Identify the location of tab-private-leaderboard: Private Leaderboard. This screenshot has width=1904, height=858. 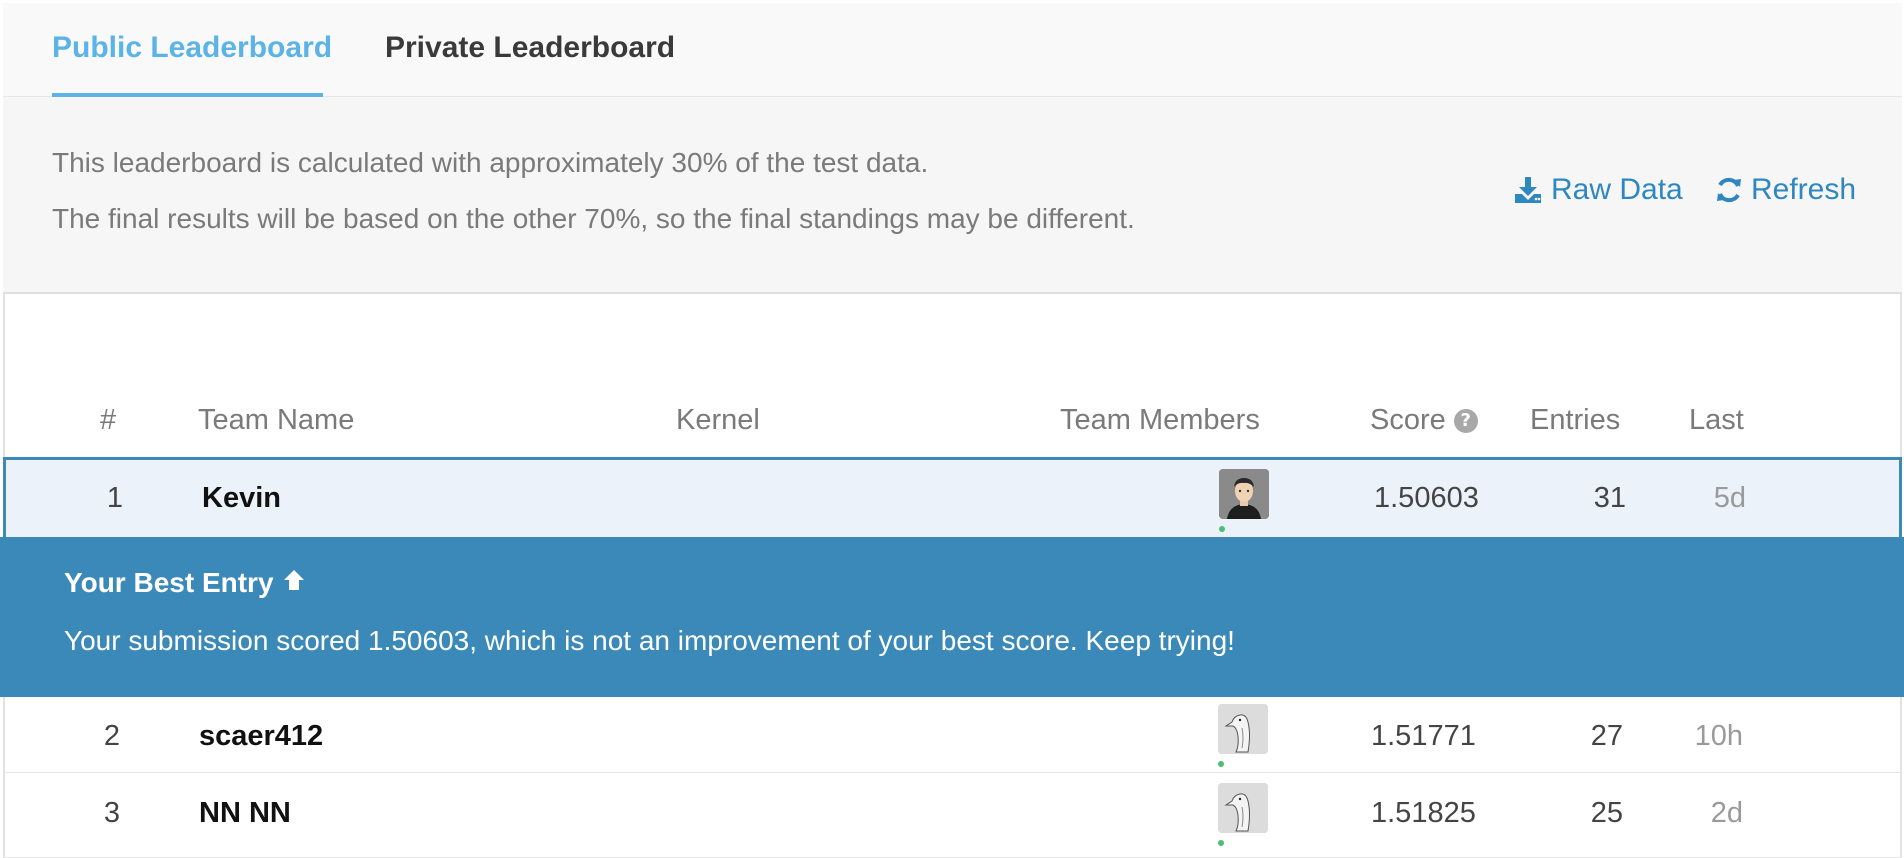
(530, 48).